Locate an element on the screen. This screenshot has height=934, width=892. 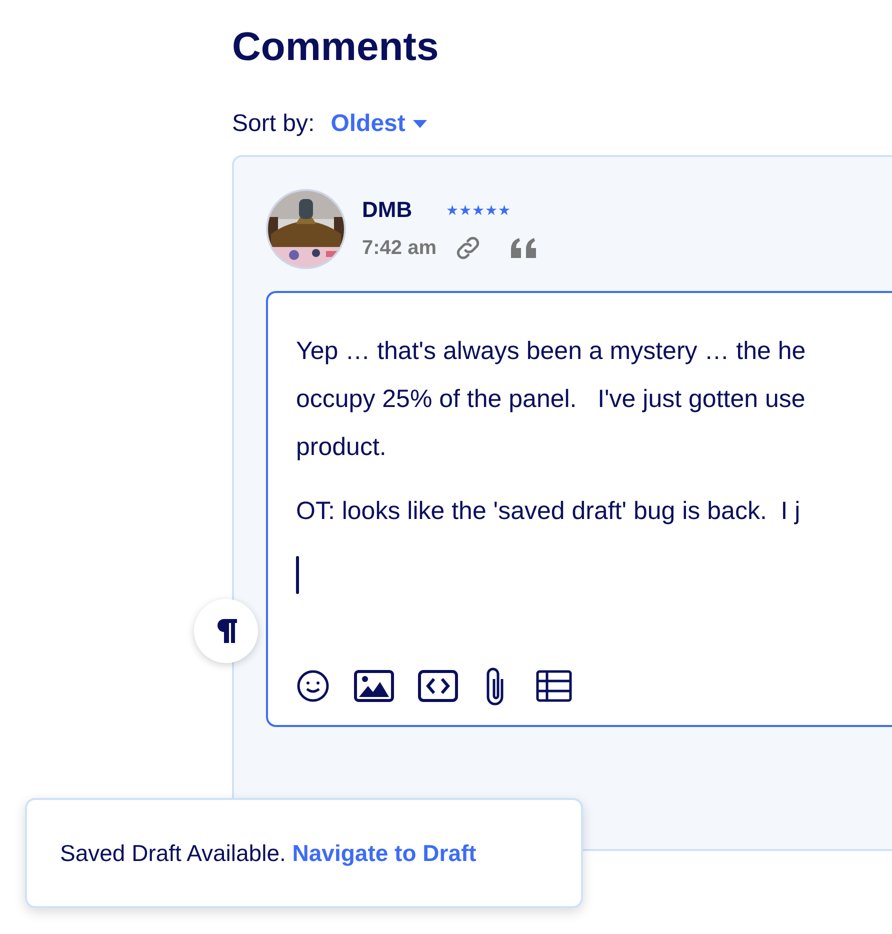
pilcrow-icon is located at coordinates (226, 631).